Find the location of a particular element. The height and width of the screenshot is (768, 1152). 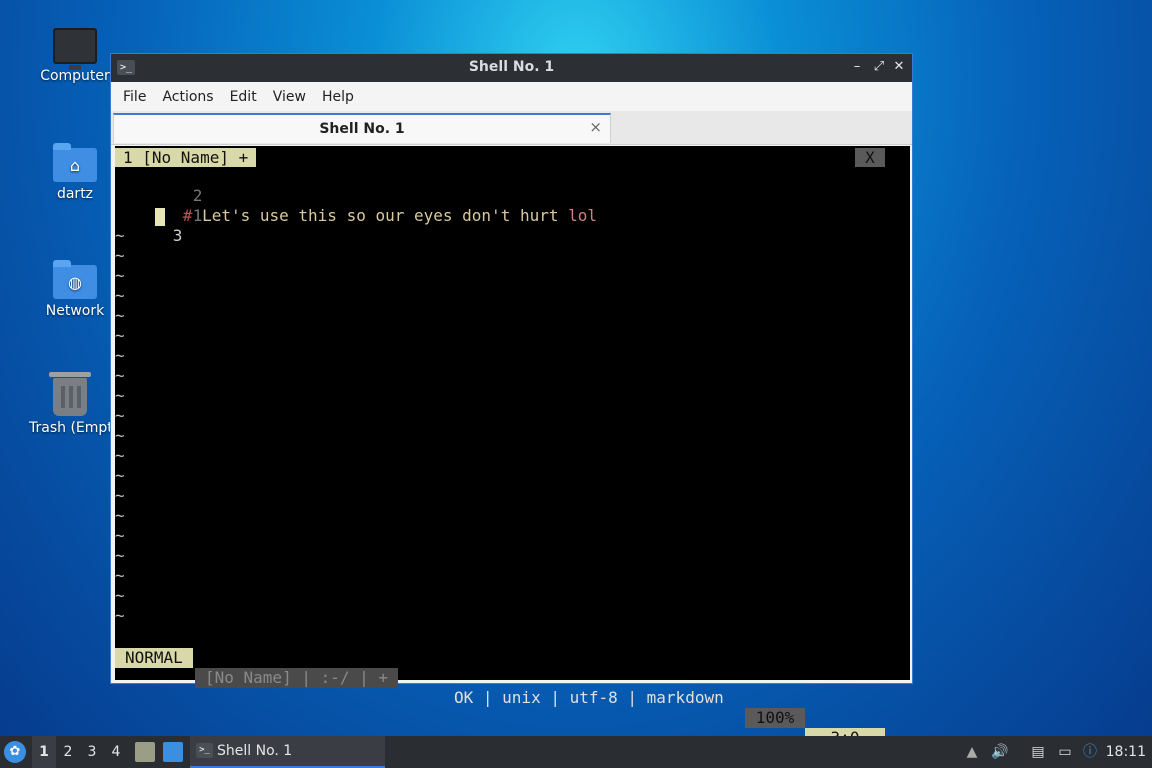

volume-icon: 🔊 is located at coordinates (1000, 752).